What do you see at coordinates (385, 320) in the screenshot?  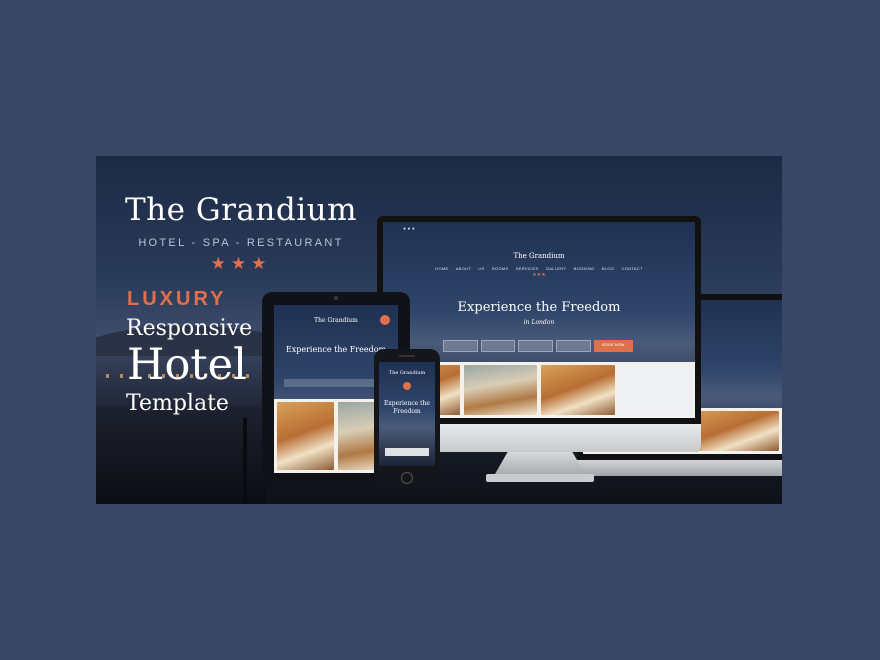 I see `tablet-menu-button` at bounding box center [385, 320].